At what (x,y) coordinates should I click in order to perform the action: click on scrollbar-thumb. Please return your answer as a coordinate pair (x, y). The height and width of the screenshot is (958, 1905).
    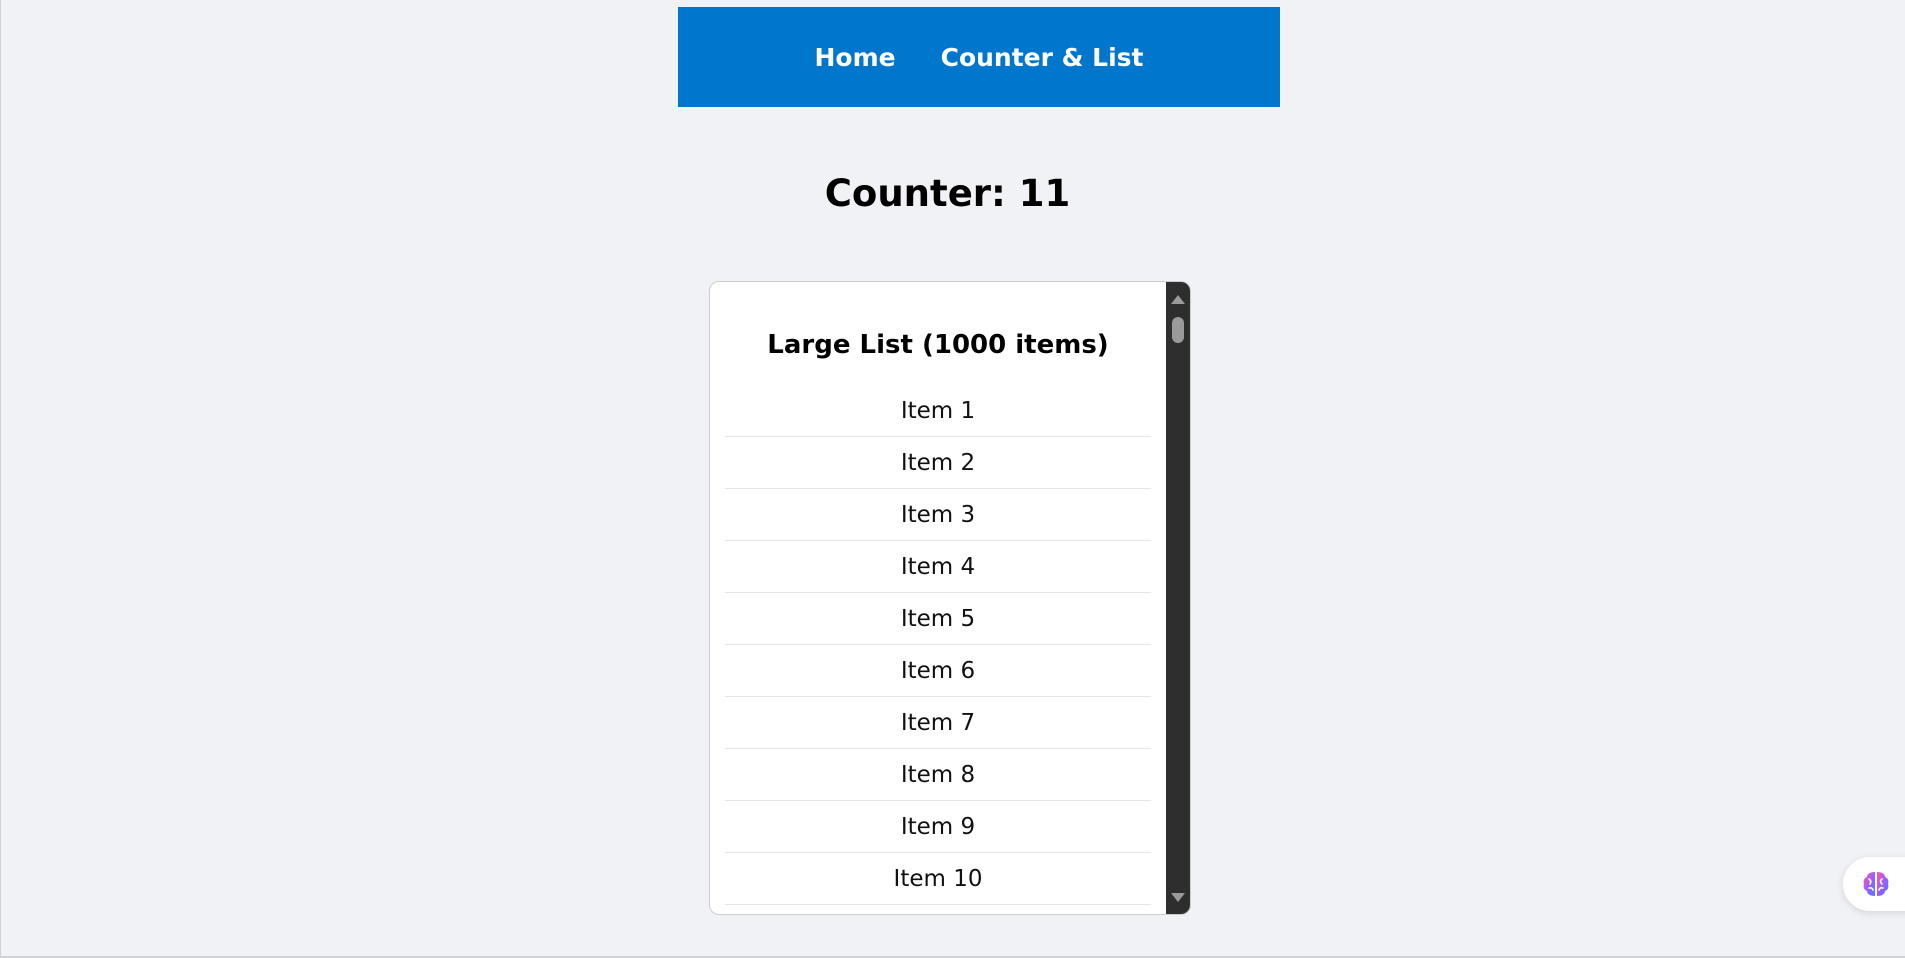
    Looking at the image, I should click on (1178, 330).